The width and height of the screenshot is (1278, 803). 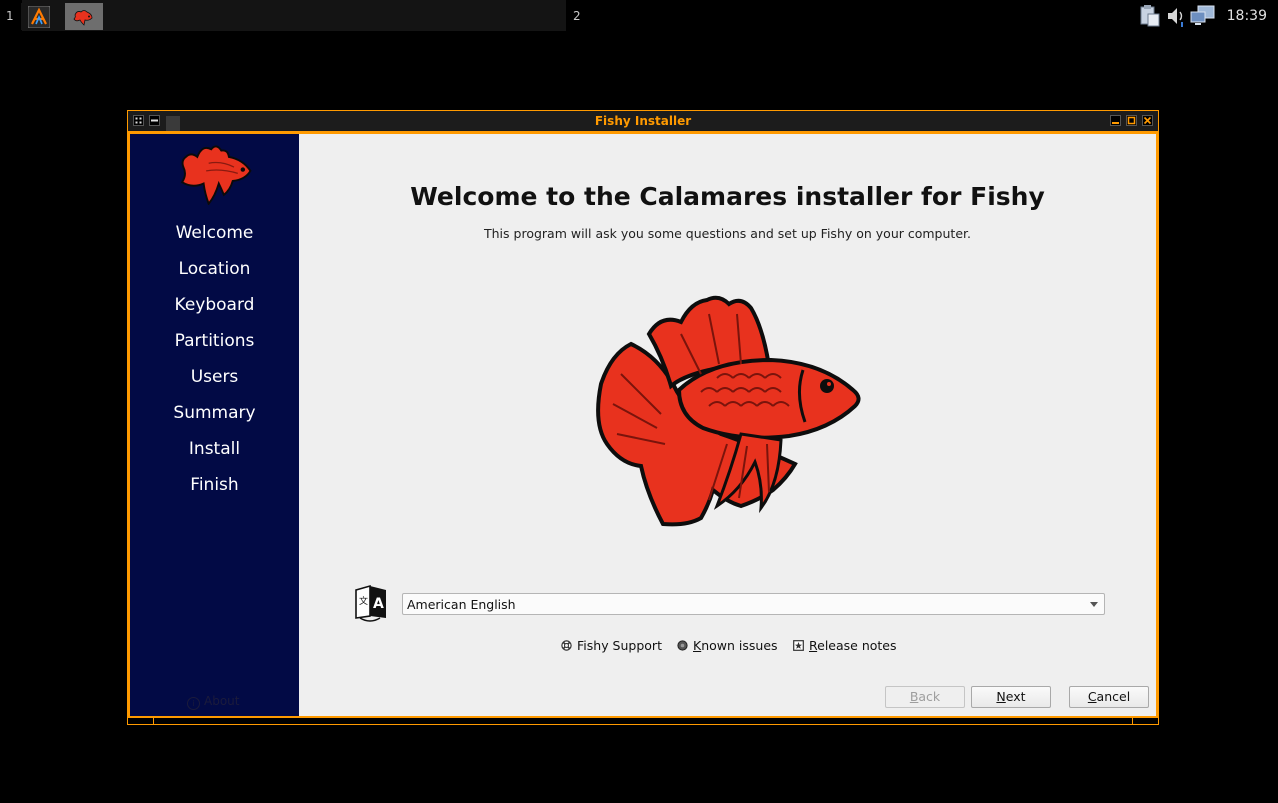 I want to click on maximize-icon, so click(x=1131, y=120).